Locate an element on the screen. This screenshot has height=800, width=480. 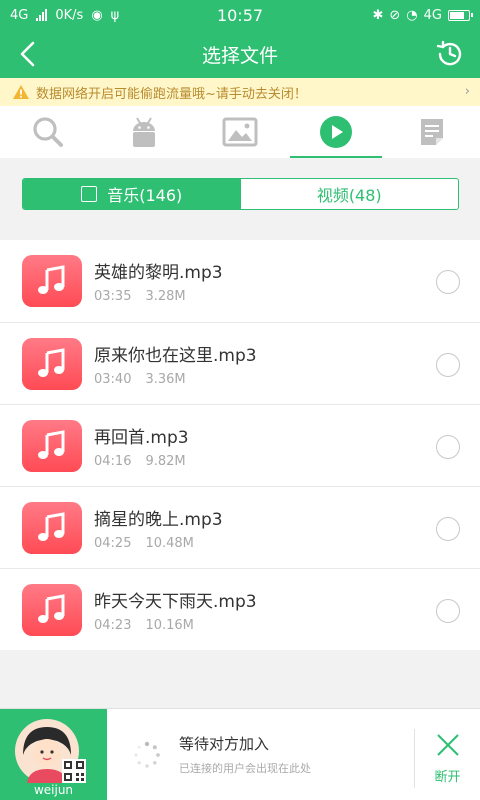
segment-video: 视频(48) is located at coordinates (350, 194).